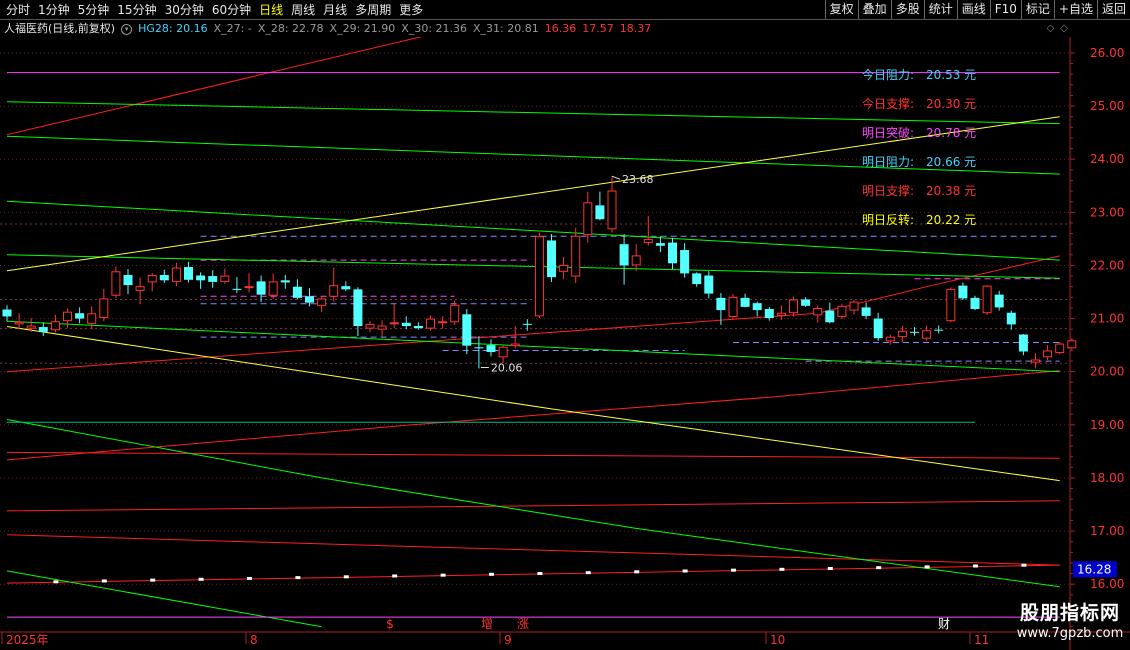  I want to click on period-tab: 15分钟, so click(136, 10).